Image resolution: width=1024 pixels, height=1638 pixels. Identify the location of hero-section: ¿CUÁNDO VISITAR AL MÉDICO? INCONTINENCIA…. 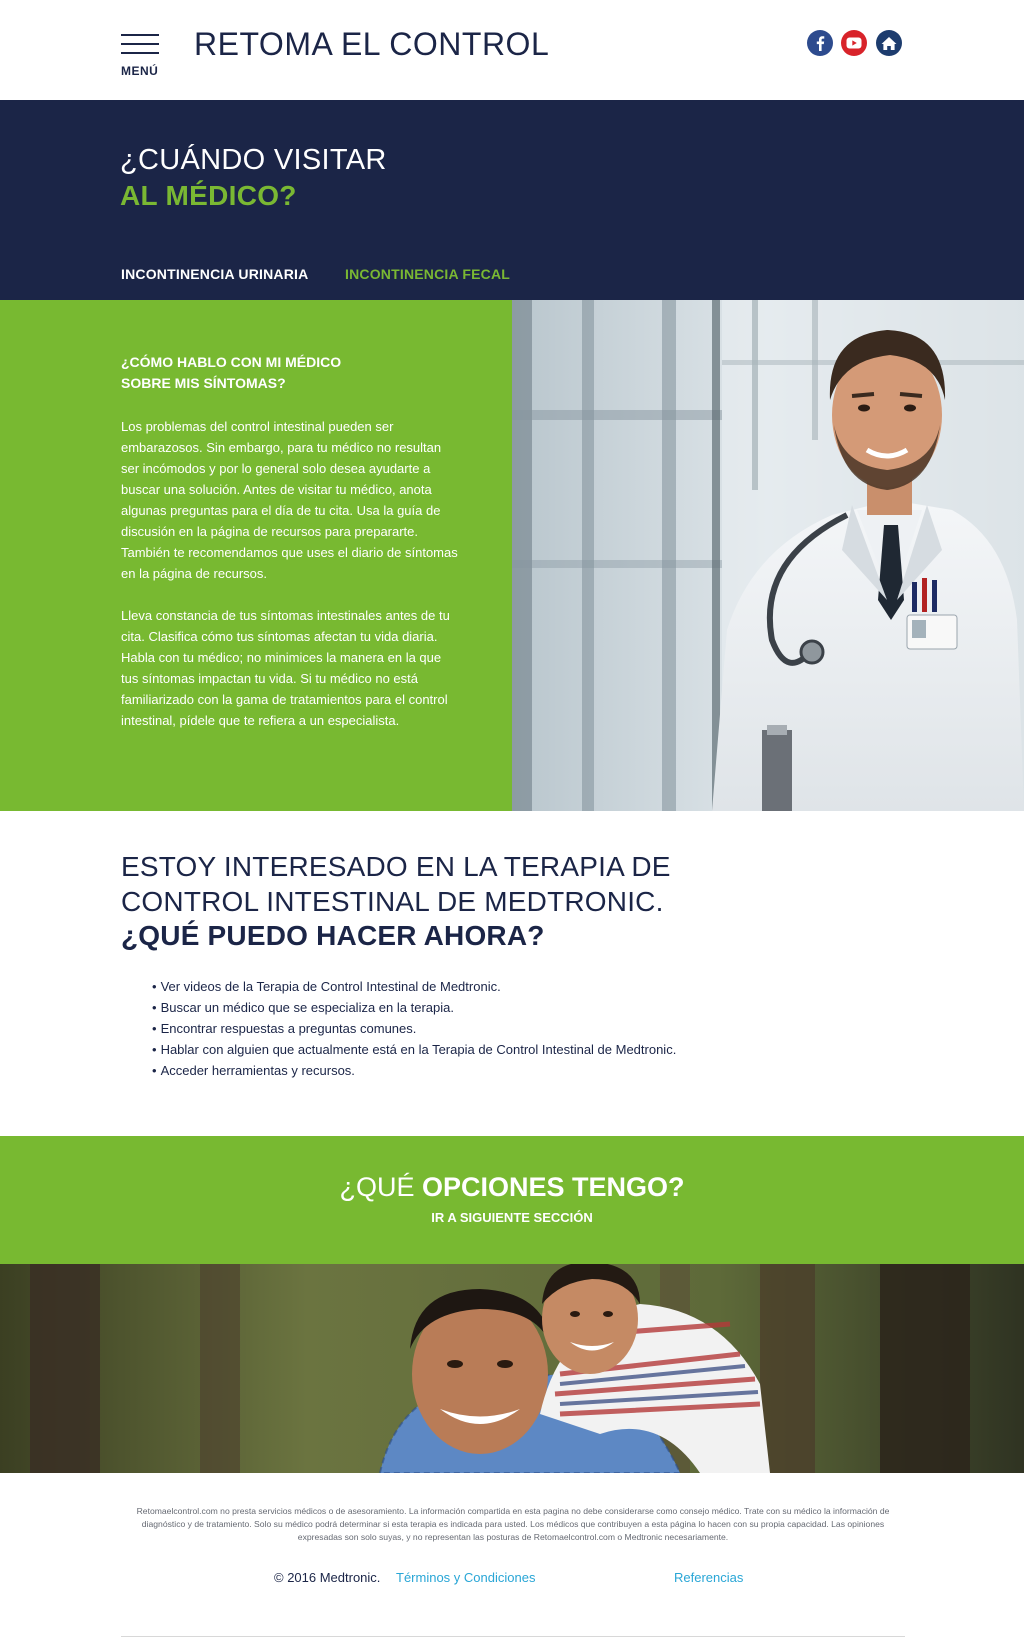
(512, 200).